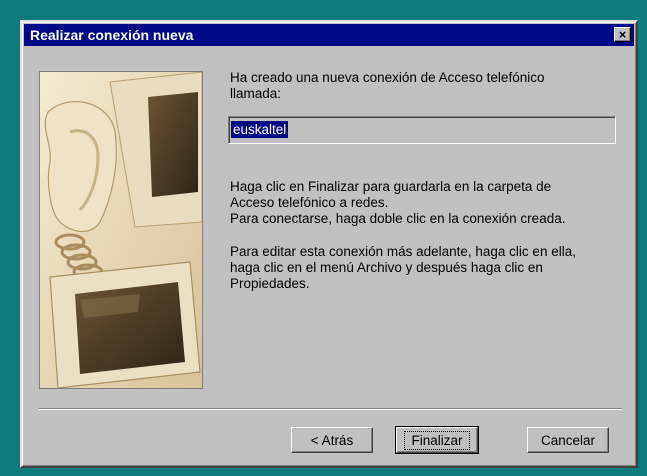 The image size is (647, 476). What do you see at coordinates (112, 35) in the screenshot?
I see `window-title: Realizar conexión nueva` at bounding box center [112, 35].